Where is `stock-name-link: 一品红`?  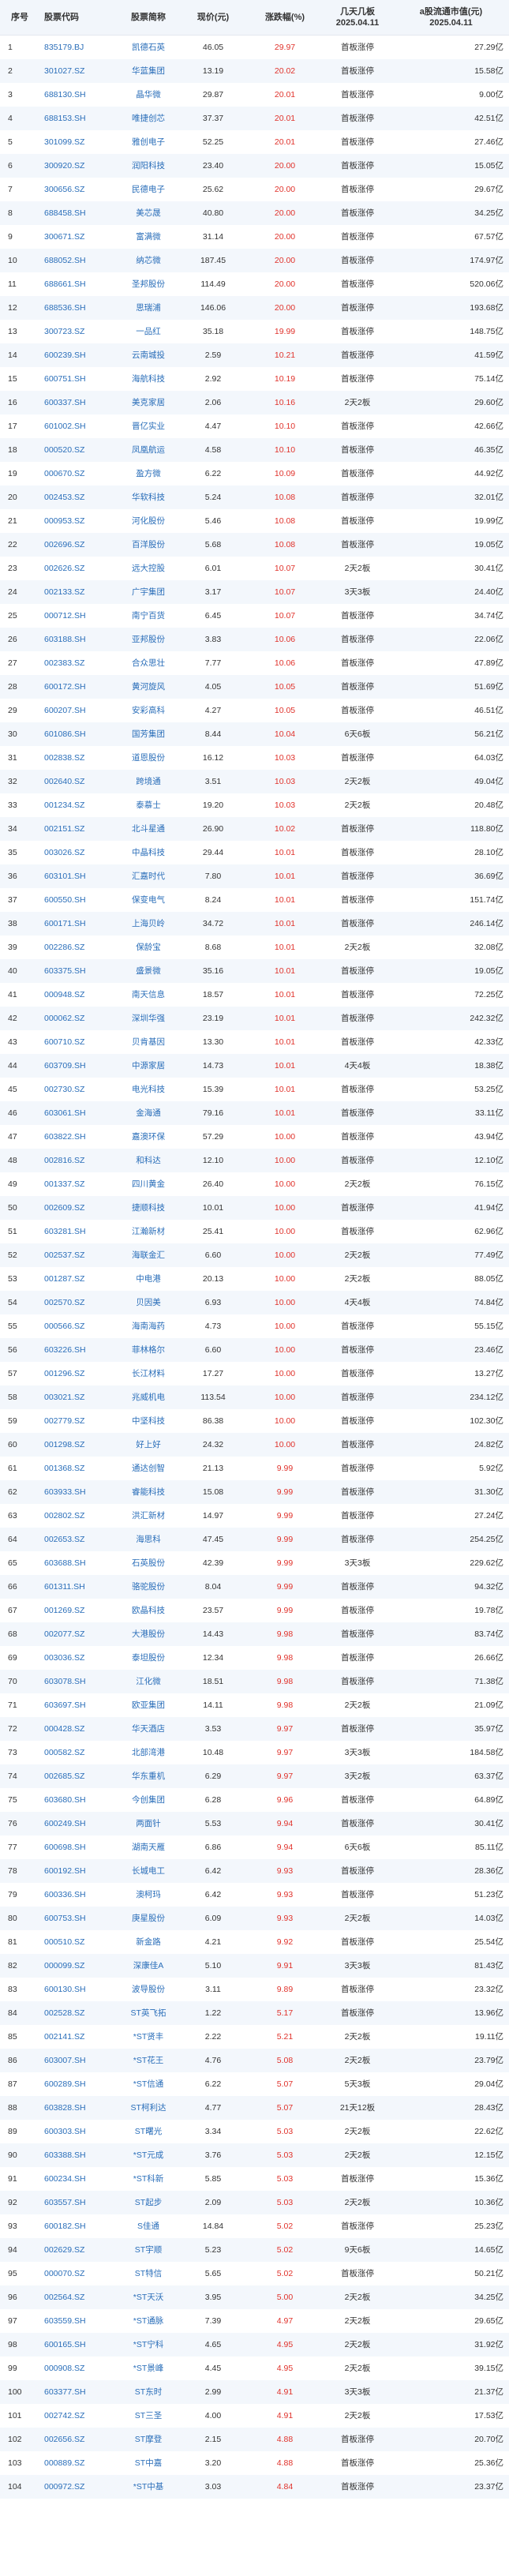
stock-name-link: 一品红 is located at coordinates (148, 331).